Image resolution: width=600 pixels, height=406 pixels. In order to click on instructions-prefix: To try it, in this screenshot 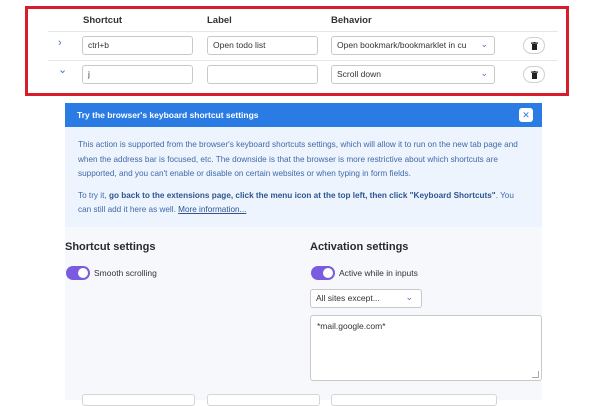, I will do `click(93, 195)`.